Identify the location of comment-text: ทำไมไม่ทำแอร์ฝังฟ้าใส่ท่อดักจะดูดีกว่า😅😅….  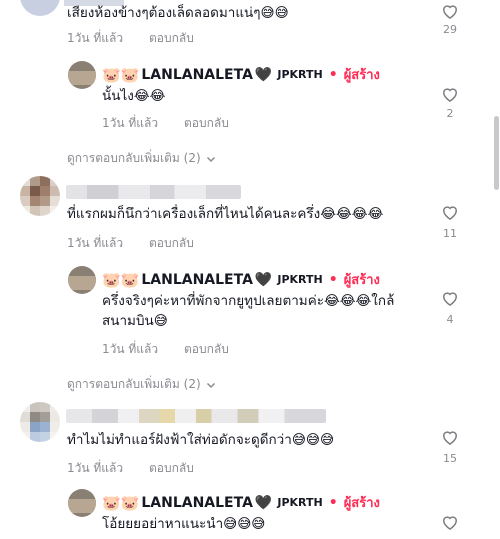
(201, 440).